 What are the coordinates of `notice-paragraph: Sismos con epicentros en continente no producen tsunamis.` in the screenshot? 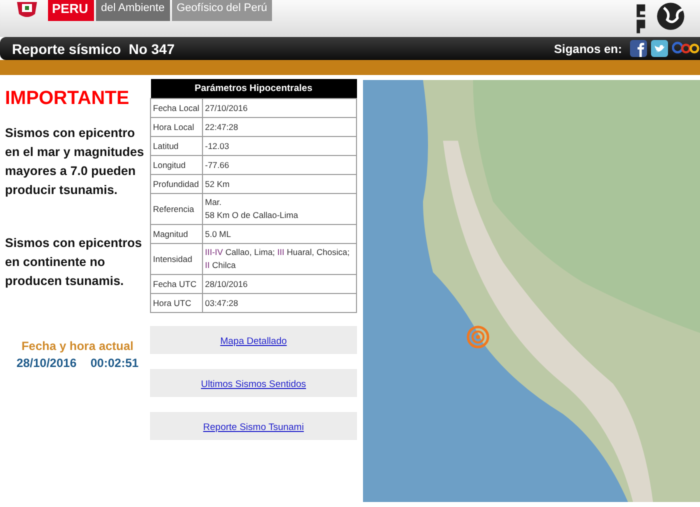 It's located at (74, 262).